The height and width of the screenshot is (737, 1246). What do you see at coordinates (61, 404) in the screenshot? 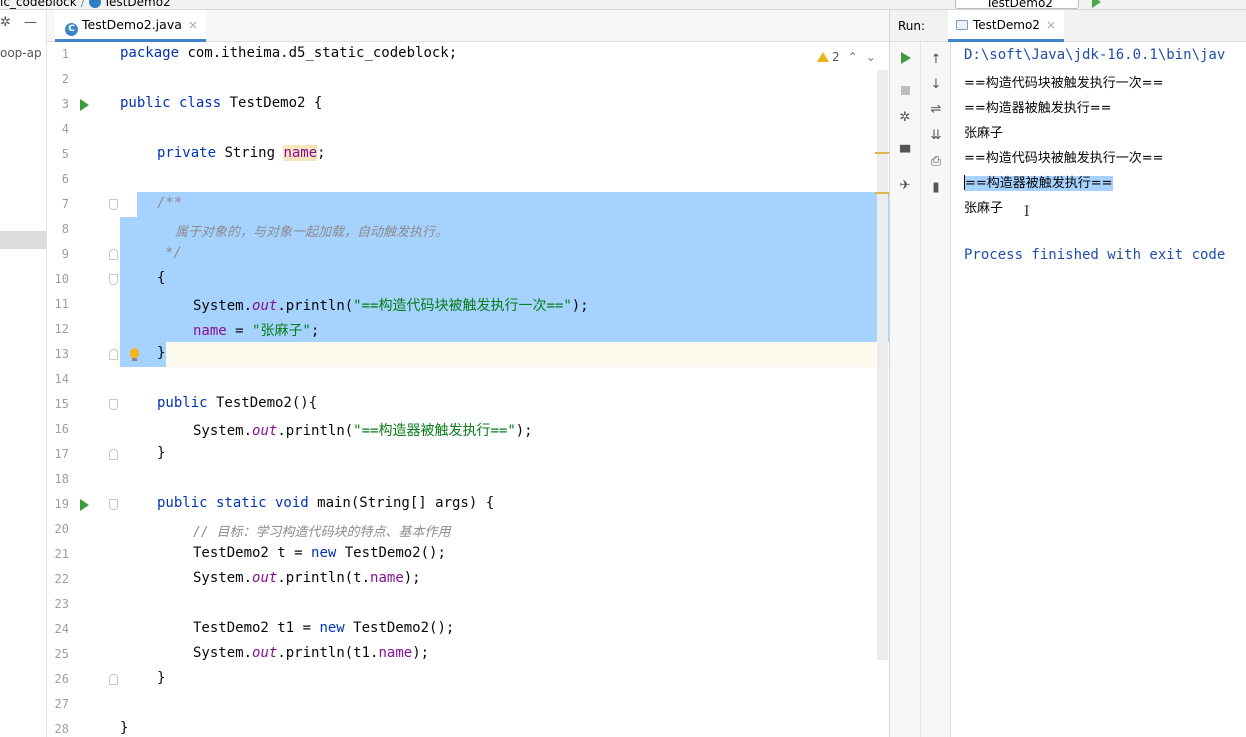
I see `line-number: 15` at bounding box center [61, 404].